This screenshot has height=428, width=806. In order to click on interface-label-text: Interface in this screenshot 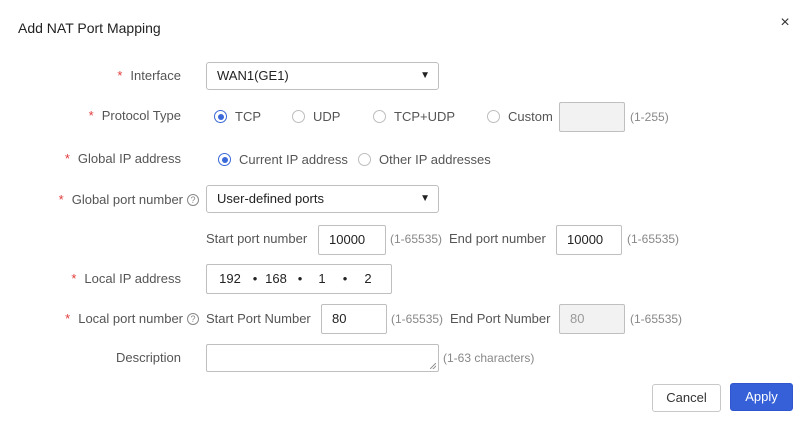, I will do `click(155, 75)`.